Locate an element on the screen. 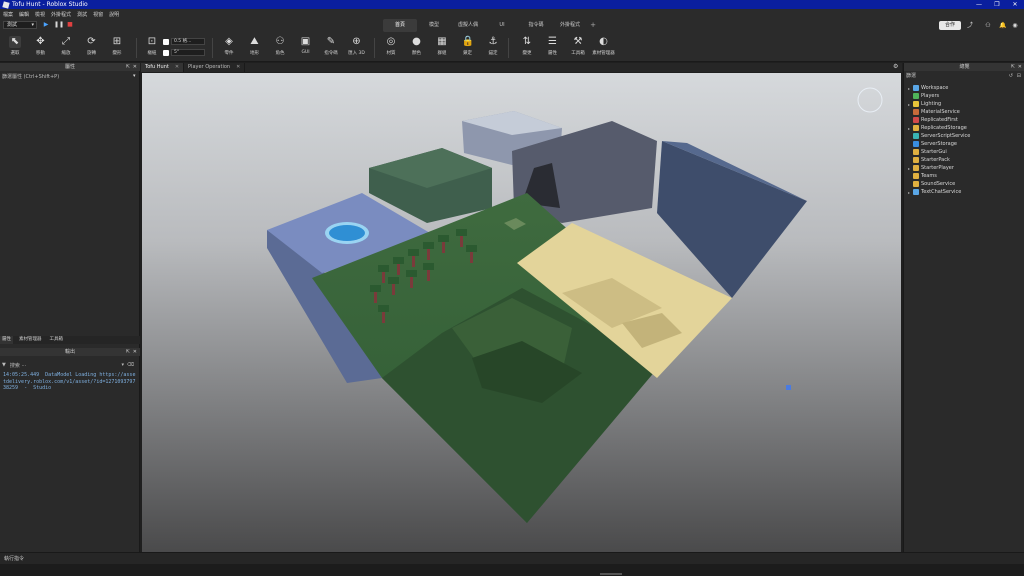  share-icon: ⤴ is located at coordinates (970, 25).